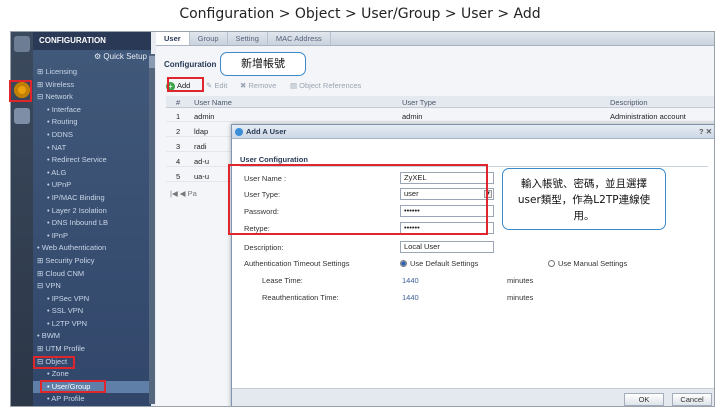 The width and height of the screenshot is (720, 409). What do you see at coordinates (92, 85) in the screenshot?
I see `sidebar-item-wireless: ⊞ Wireless` at bounding box center [92, 85].